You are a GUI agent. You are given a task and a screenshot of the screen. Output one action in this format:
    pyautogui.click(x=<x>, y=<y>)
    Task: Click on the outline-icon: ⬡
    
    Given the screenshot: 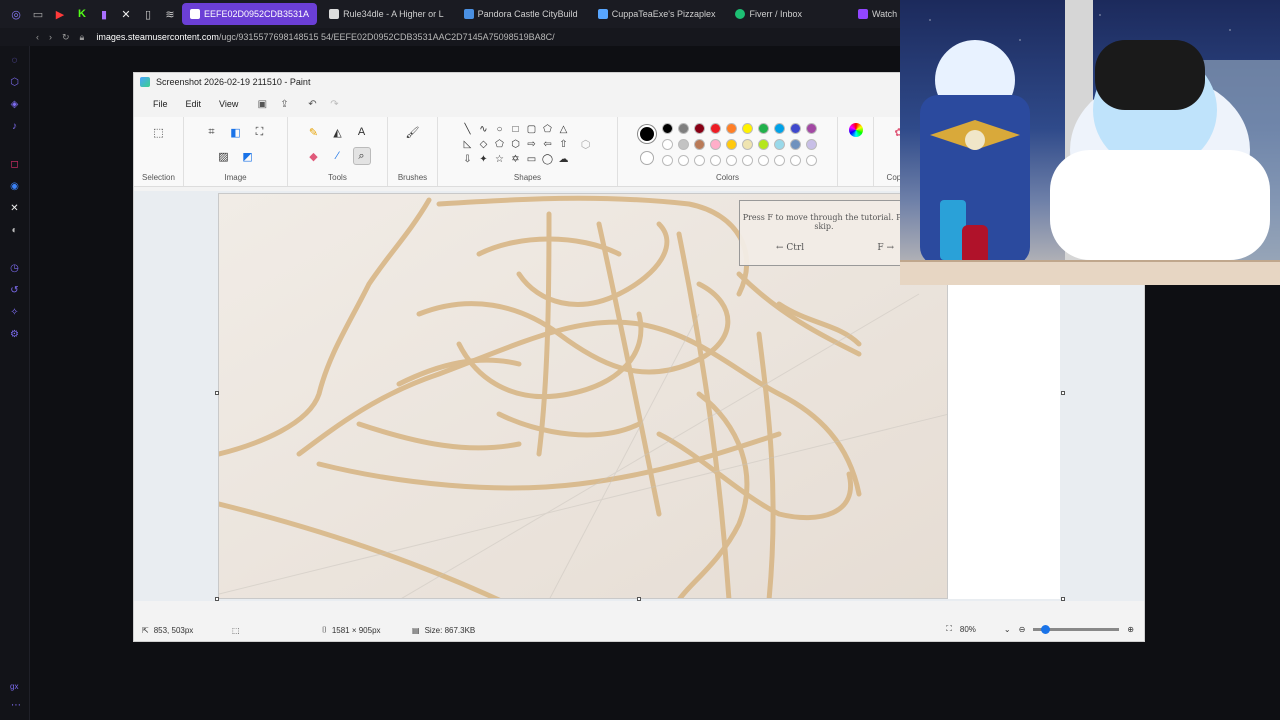 What is the action you would take?
    pyautogui.click(x=586, y=145)
    